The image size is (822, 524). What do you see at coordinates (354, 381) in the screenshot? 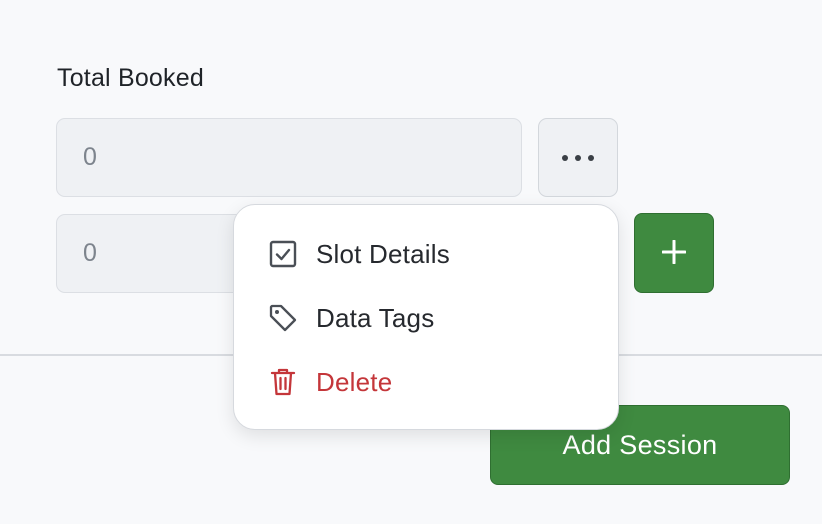
I see `menu-item-label: Delete` at bounding box center [354, 381].